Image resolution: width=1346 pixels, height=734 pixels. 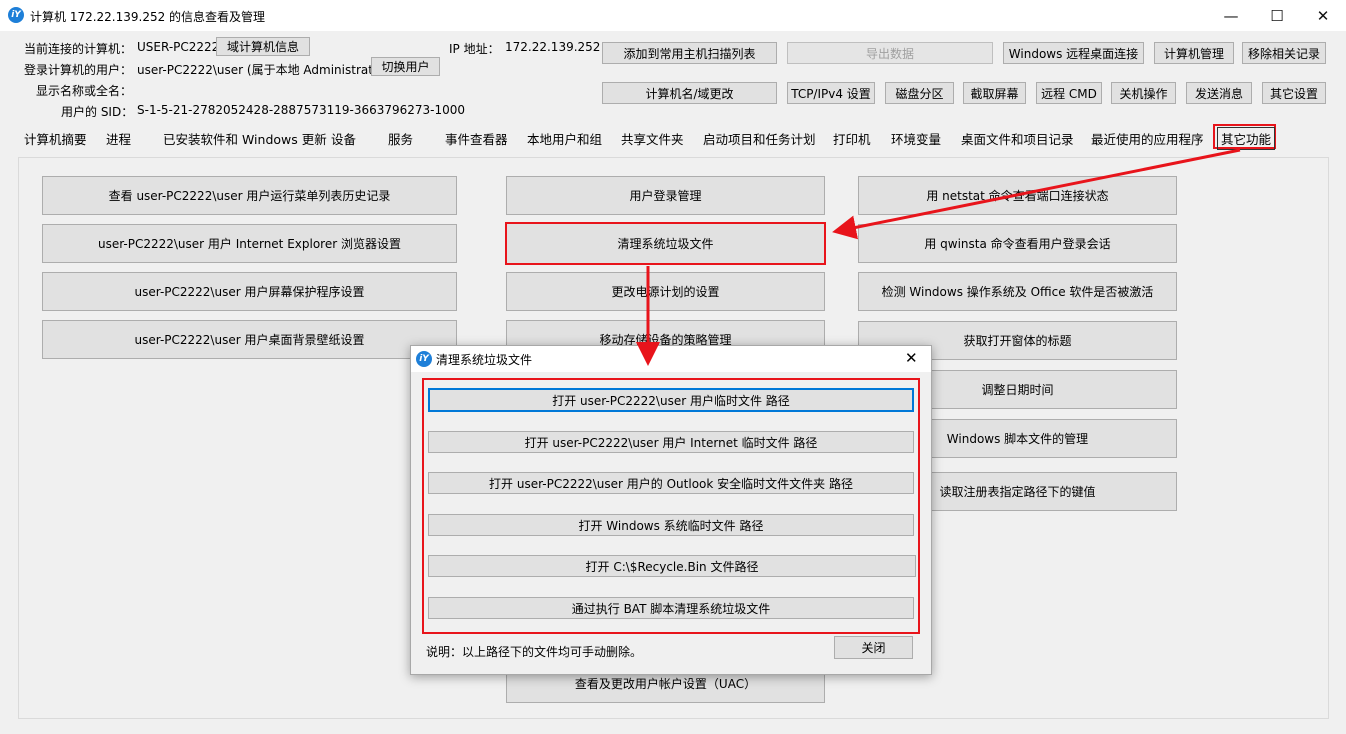 What do you see at coordinates (759, 138) in the screenshot?
I see `tab-startup-tasks: 启动项目和任务计划` at bounding box center [759, 138].